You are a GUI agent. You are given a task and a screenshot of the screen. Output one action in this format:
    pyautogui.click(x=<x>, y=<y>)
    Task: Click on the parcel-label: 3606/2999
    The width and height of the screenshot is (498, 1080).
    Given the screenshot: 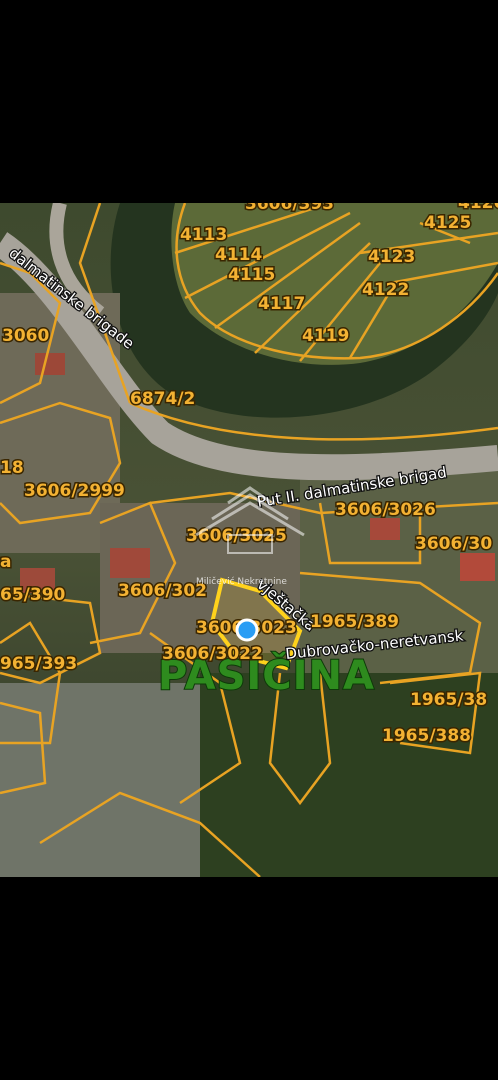 What is the action you would take?
    pyautogui.click(x=74, y=491)
    